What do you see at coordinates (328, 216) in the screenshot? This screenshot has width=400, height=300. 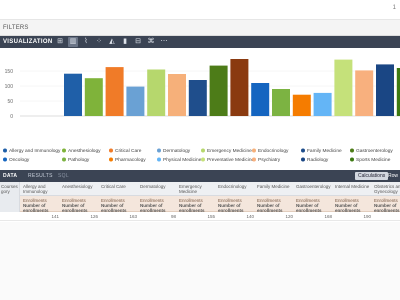 I see `value-cell: 168` at bounding box center [328, 216].